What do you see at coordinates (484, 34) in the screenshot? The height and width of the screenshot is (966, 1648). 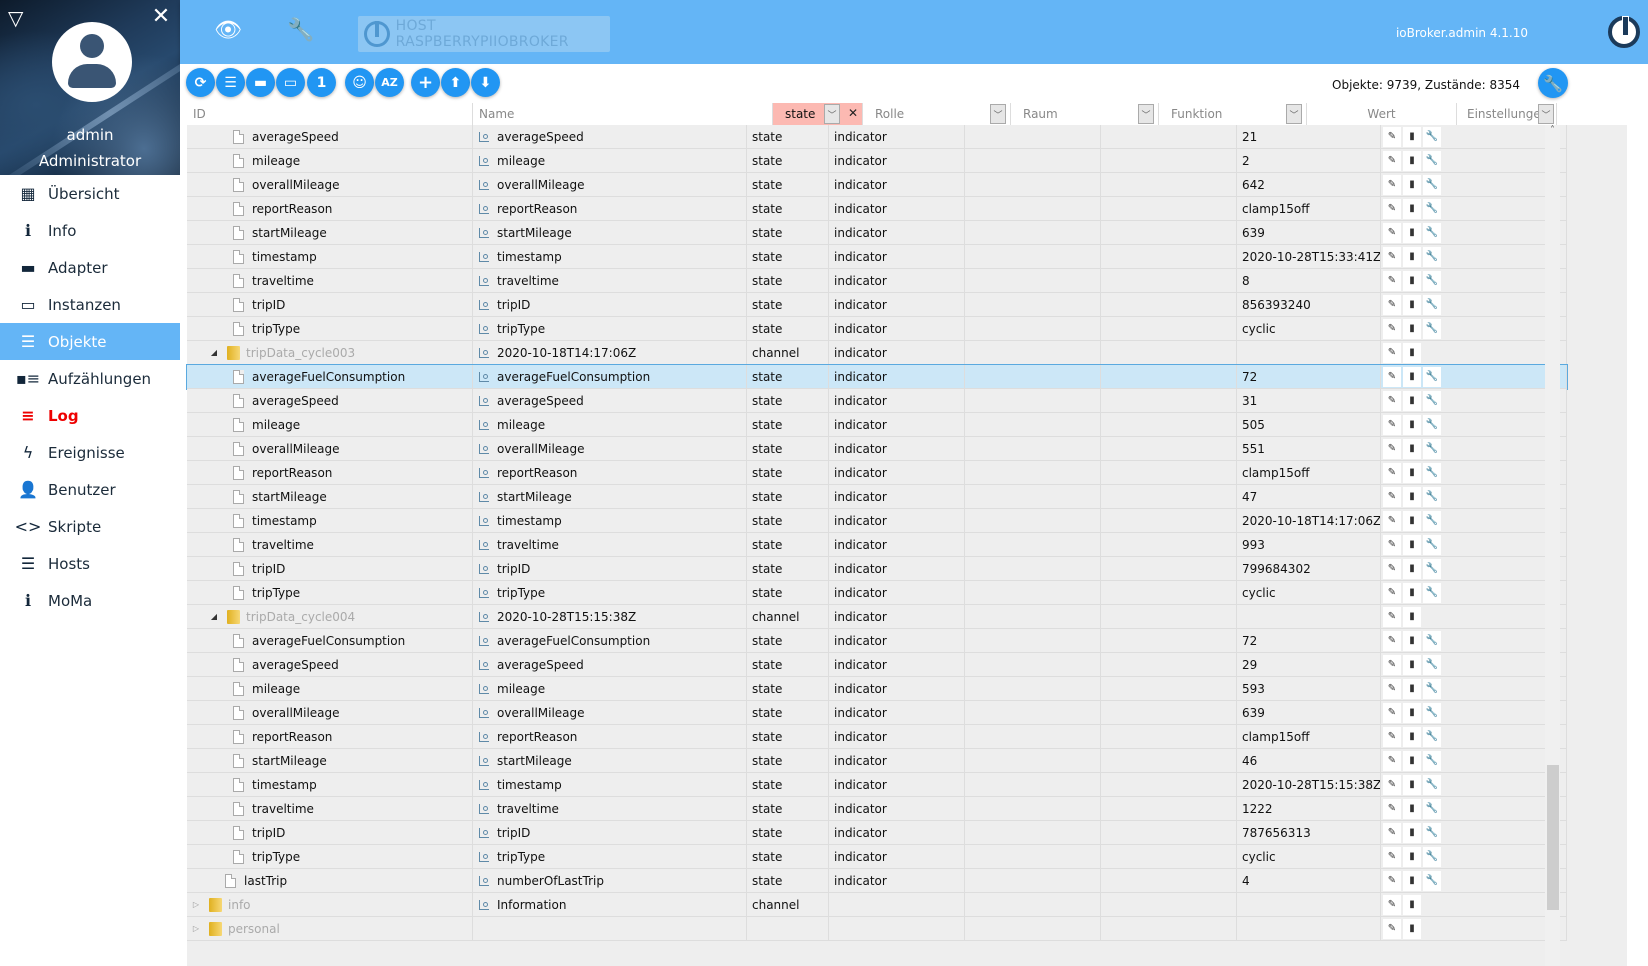 I see `host-selector: HOST RASPBERRYPIIOBROKER` at bounding box center [484, 34].